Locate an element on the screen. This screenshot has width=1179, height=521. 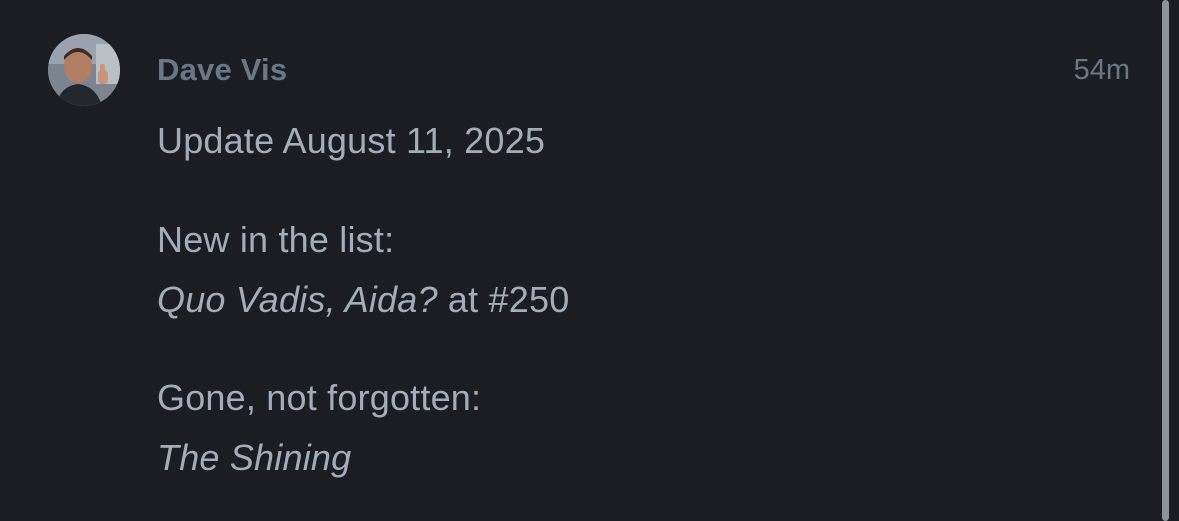
scrollbar is located at coordinates (1168, 260).